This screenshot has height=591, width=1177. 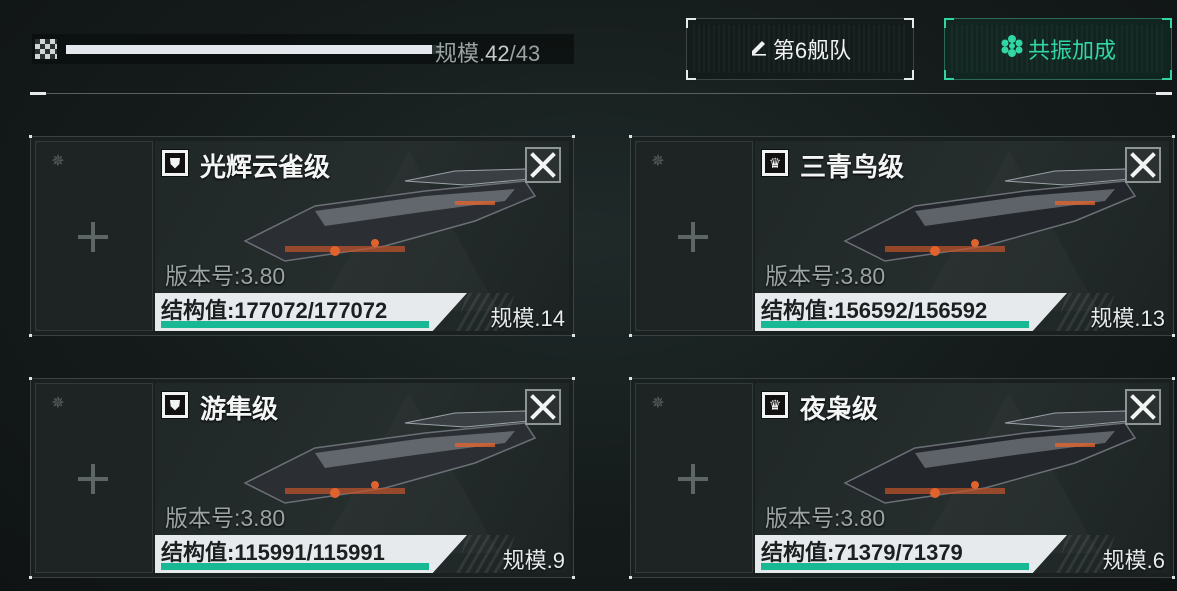 I want to click on ship-name: 夜枭级, so click(x=839, y=409).